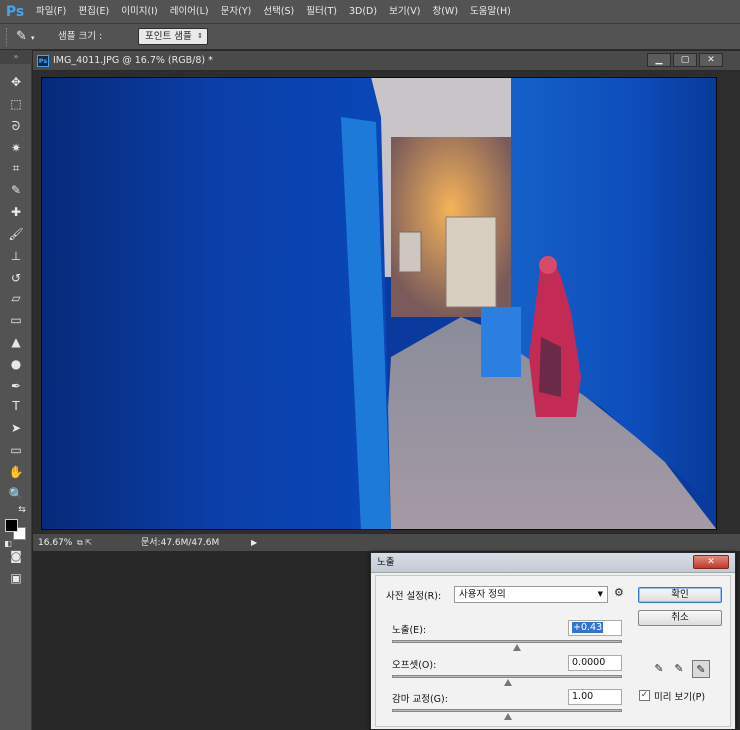 Image resolution: width=740 pixels, height=730 pixels. I want to click on sample-size-label: 샘플 크기 :, so click(80, 36).